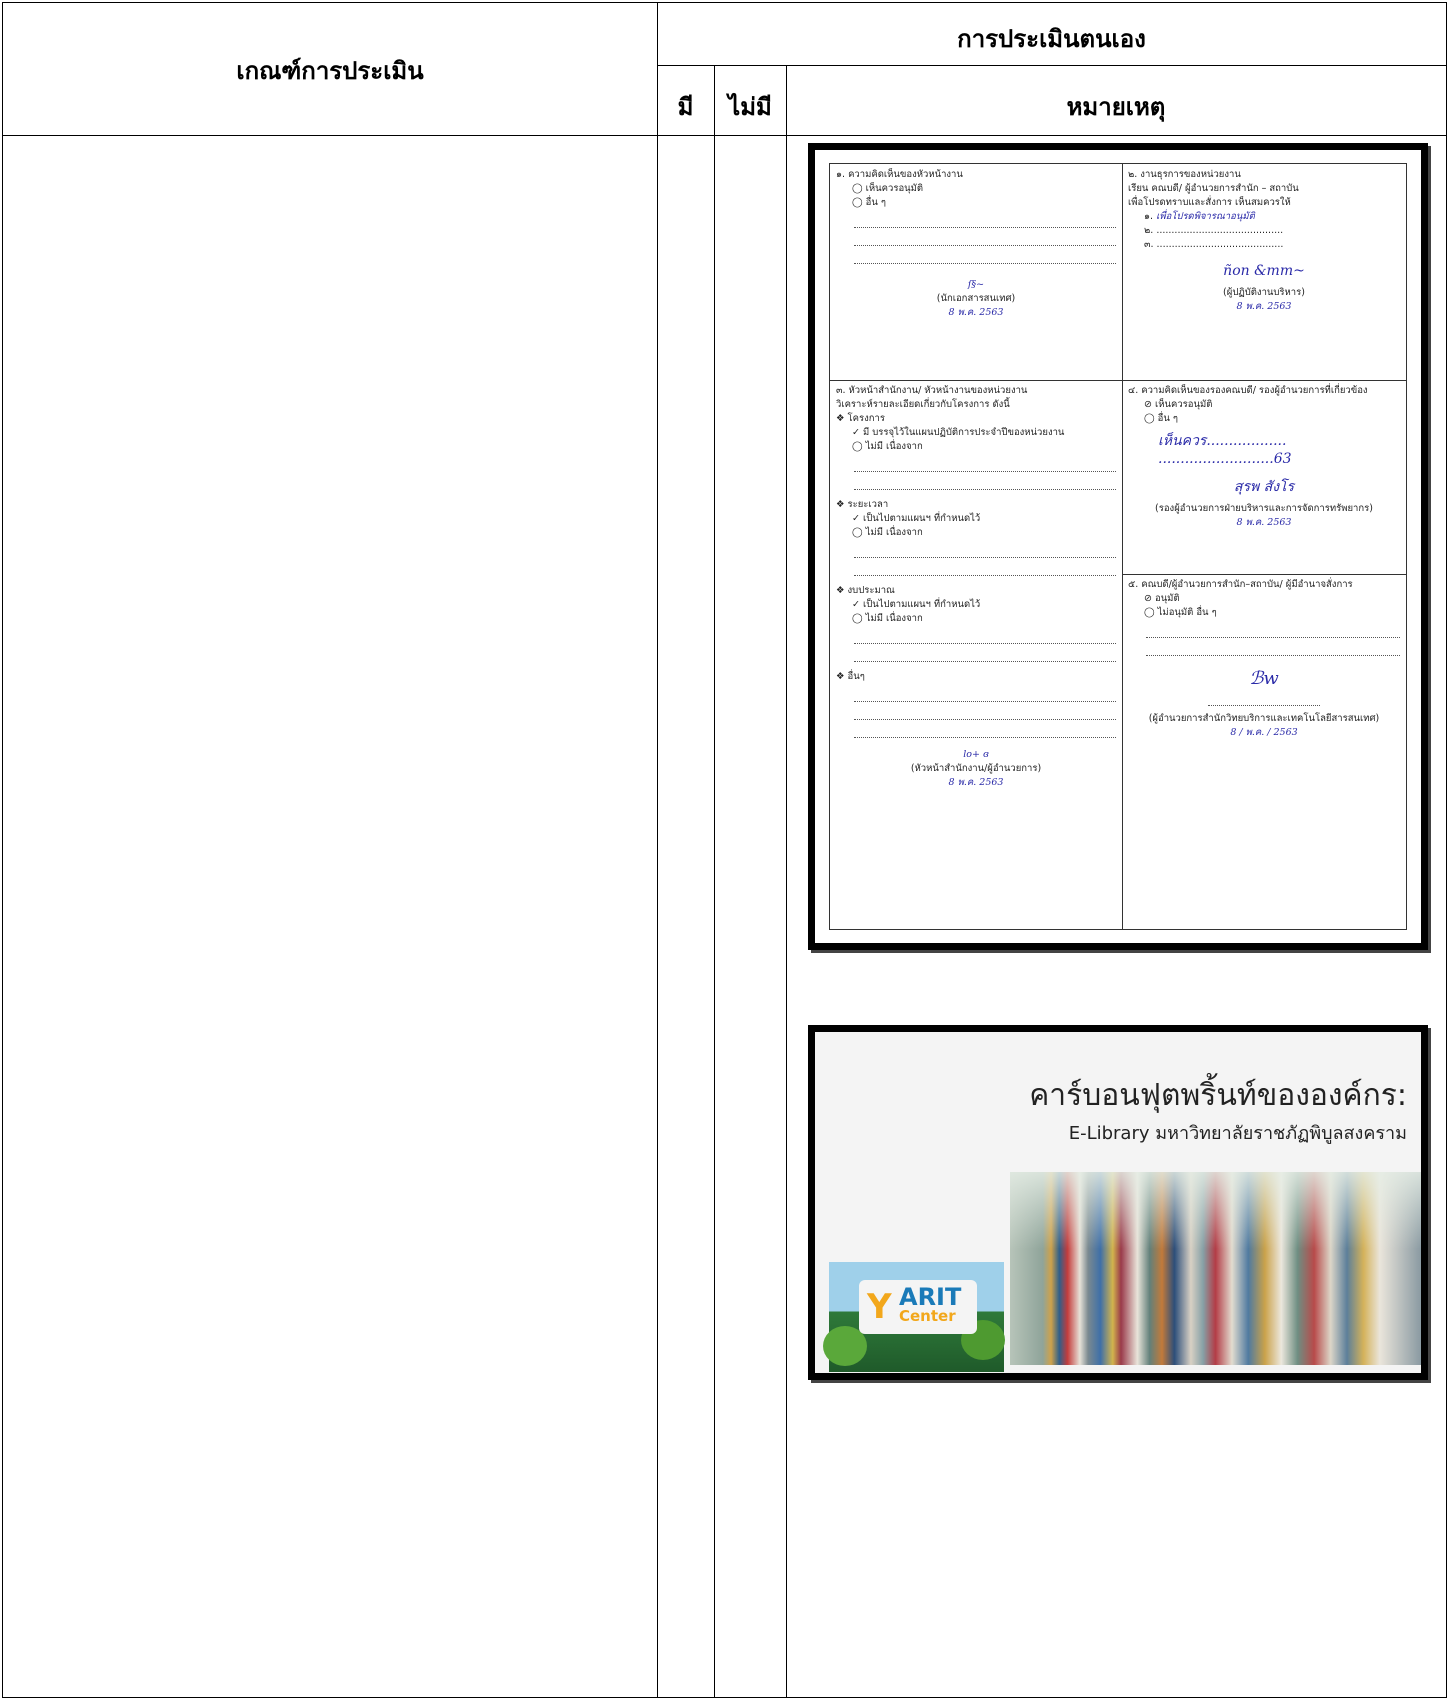 Image resolution: width=1449 pixels, height=1700 pixels. Describe the element at coordinates (865, 590) in the screenshot. I see `s3-budget: ❖ งบประมาณ` at that location.